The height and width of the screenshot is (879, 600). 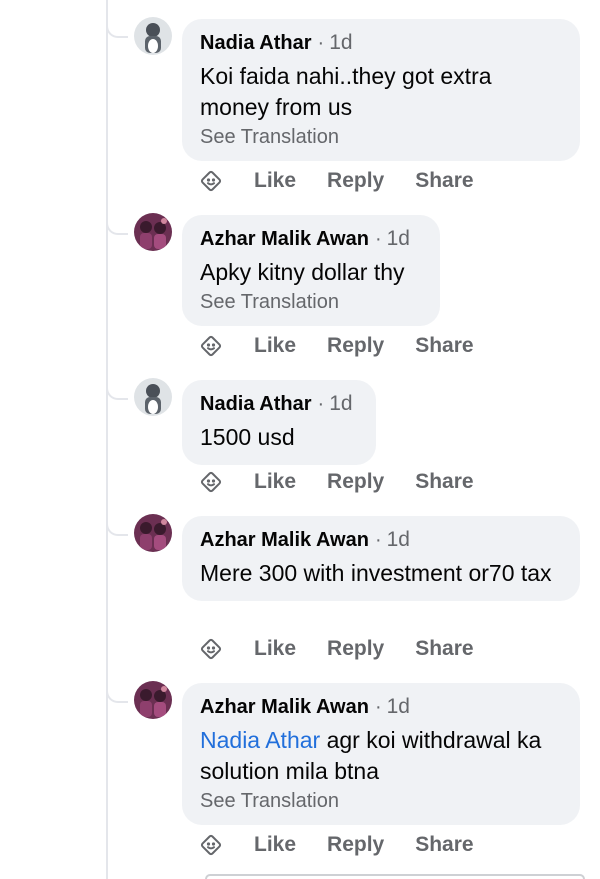 What do you see at coordinates (107, 439) in the screenshot?
I see `thread-line` at bounding box center [107, 439].